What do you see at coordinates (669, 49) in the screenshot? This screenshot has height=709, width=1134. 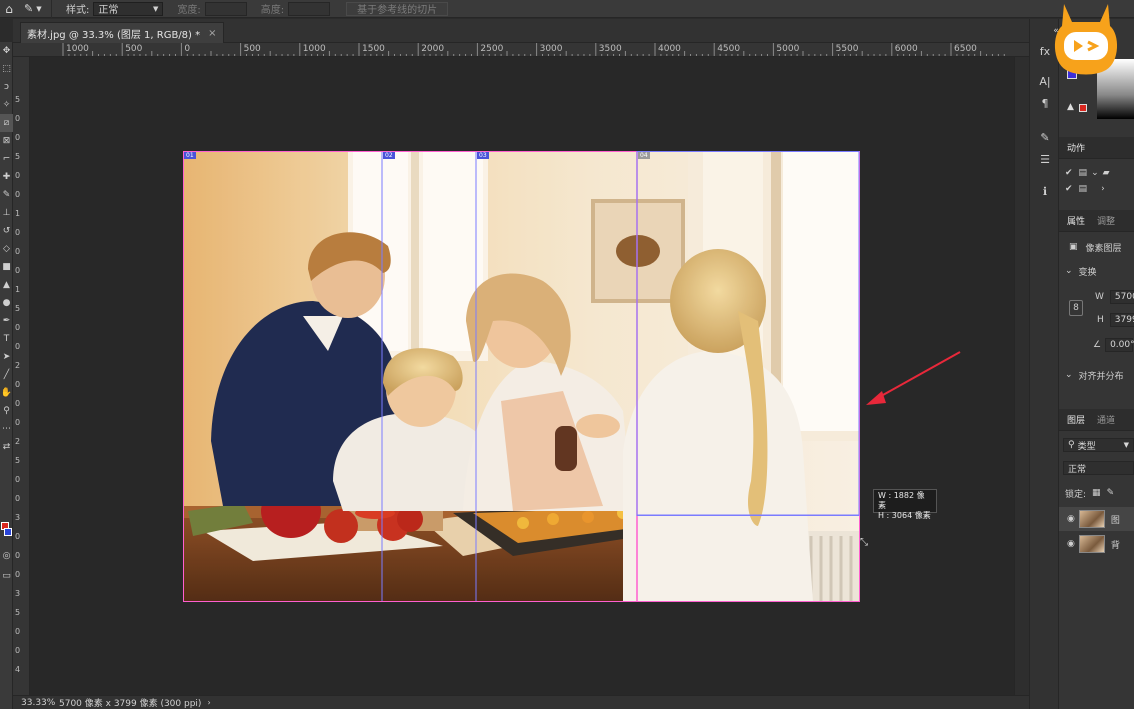 I see `ruler-tick-label: 4000` at bounding box center [669, 49].